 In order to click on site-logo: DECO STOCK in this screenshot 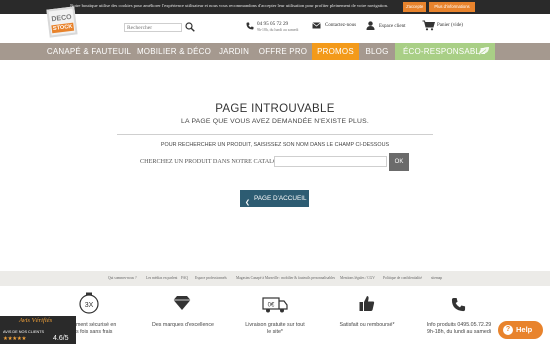, I will do `click(62, 22)`.